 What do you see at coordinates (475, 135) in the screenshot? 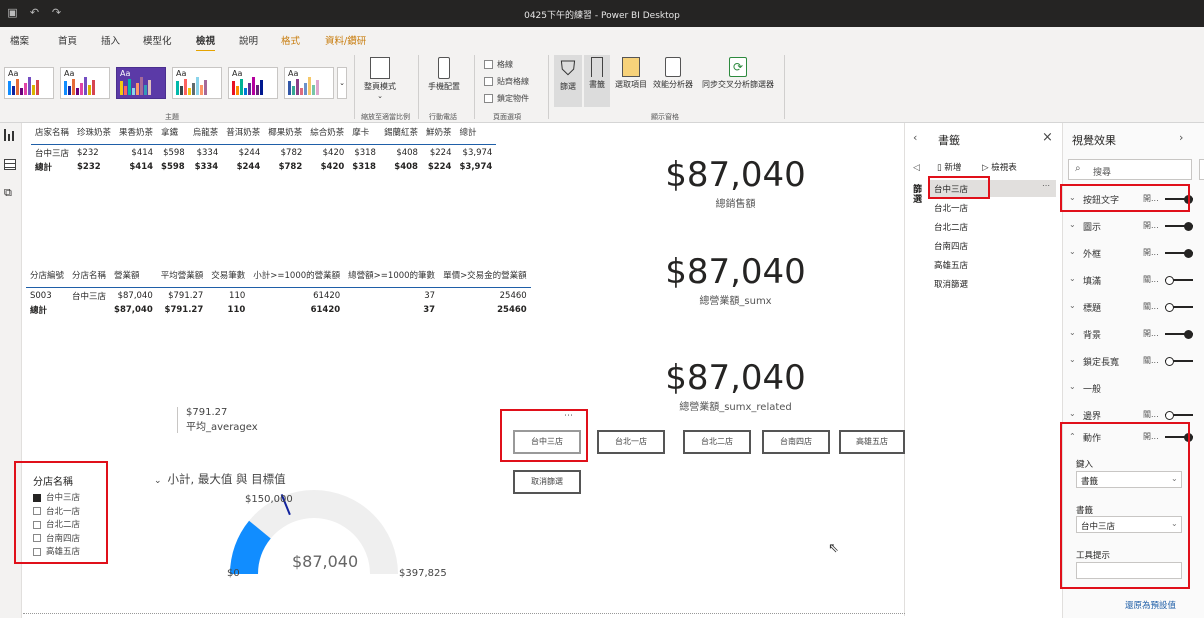
I see `column-header: 總計` at bounding box center [475, 135].